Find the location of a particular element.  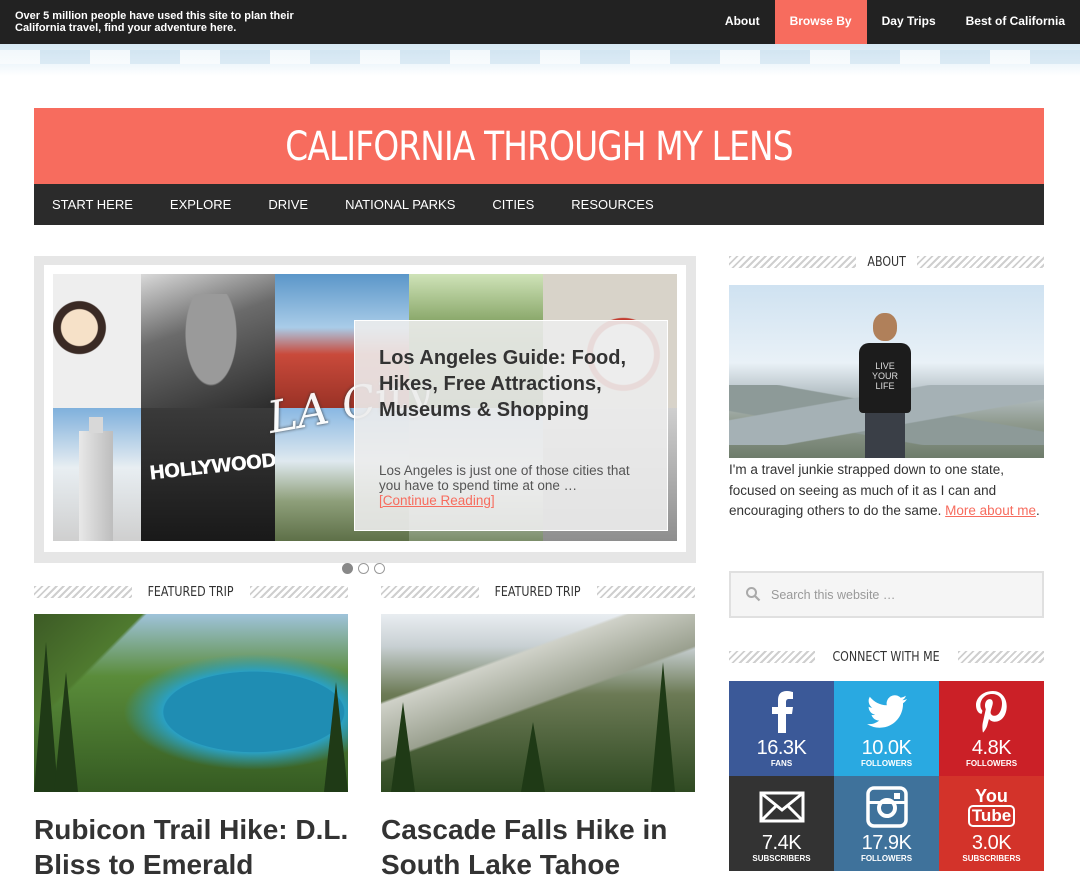

nav-cities: CITIES is located at coordinates (513, 204).